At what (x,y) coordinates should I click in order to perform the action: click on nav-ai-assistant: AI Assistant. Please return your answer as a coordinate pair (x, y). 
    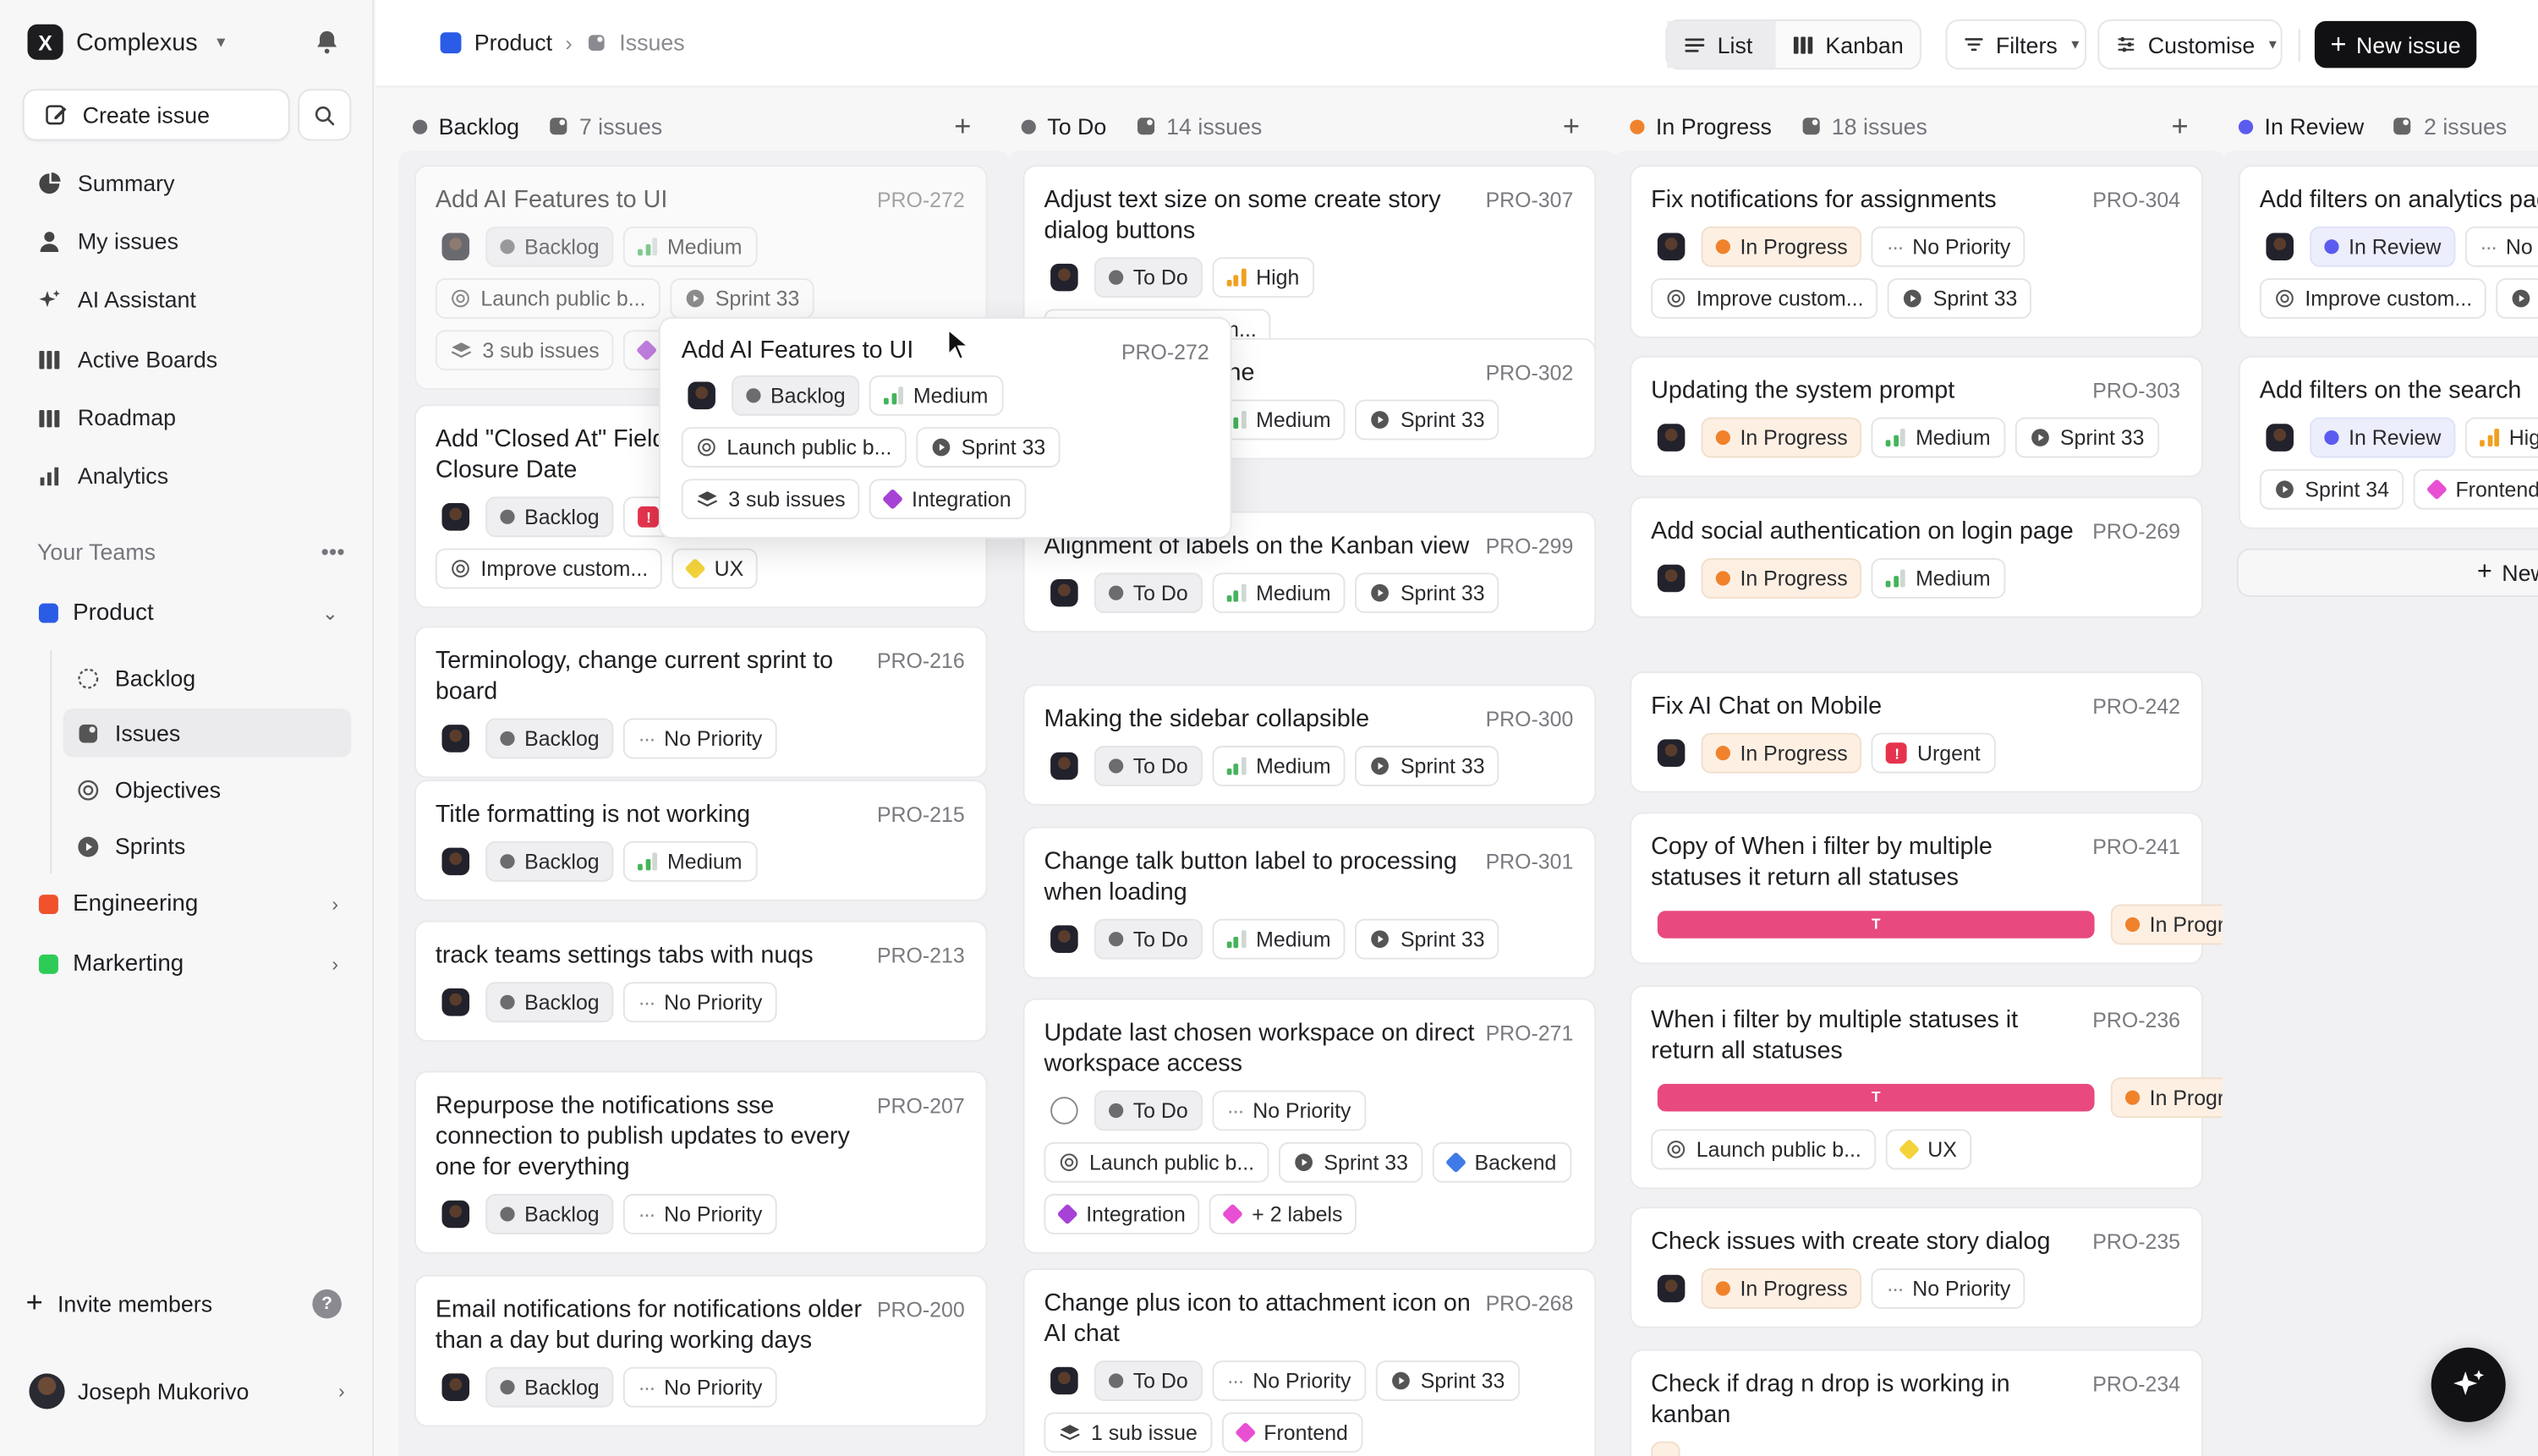
    Looking at the image, I should click on (187, 299).